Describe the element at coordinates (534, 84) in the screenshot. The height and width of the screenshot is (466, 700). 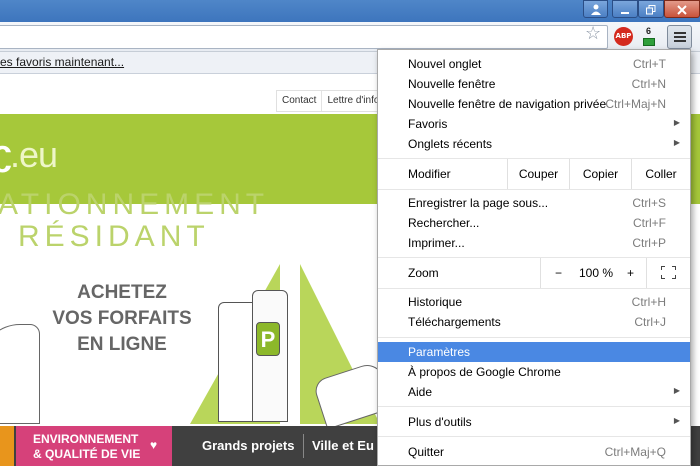
I see `menu-item-new-window: Nouvelle fenêtre Ctrl+N` at that location.